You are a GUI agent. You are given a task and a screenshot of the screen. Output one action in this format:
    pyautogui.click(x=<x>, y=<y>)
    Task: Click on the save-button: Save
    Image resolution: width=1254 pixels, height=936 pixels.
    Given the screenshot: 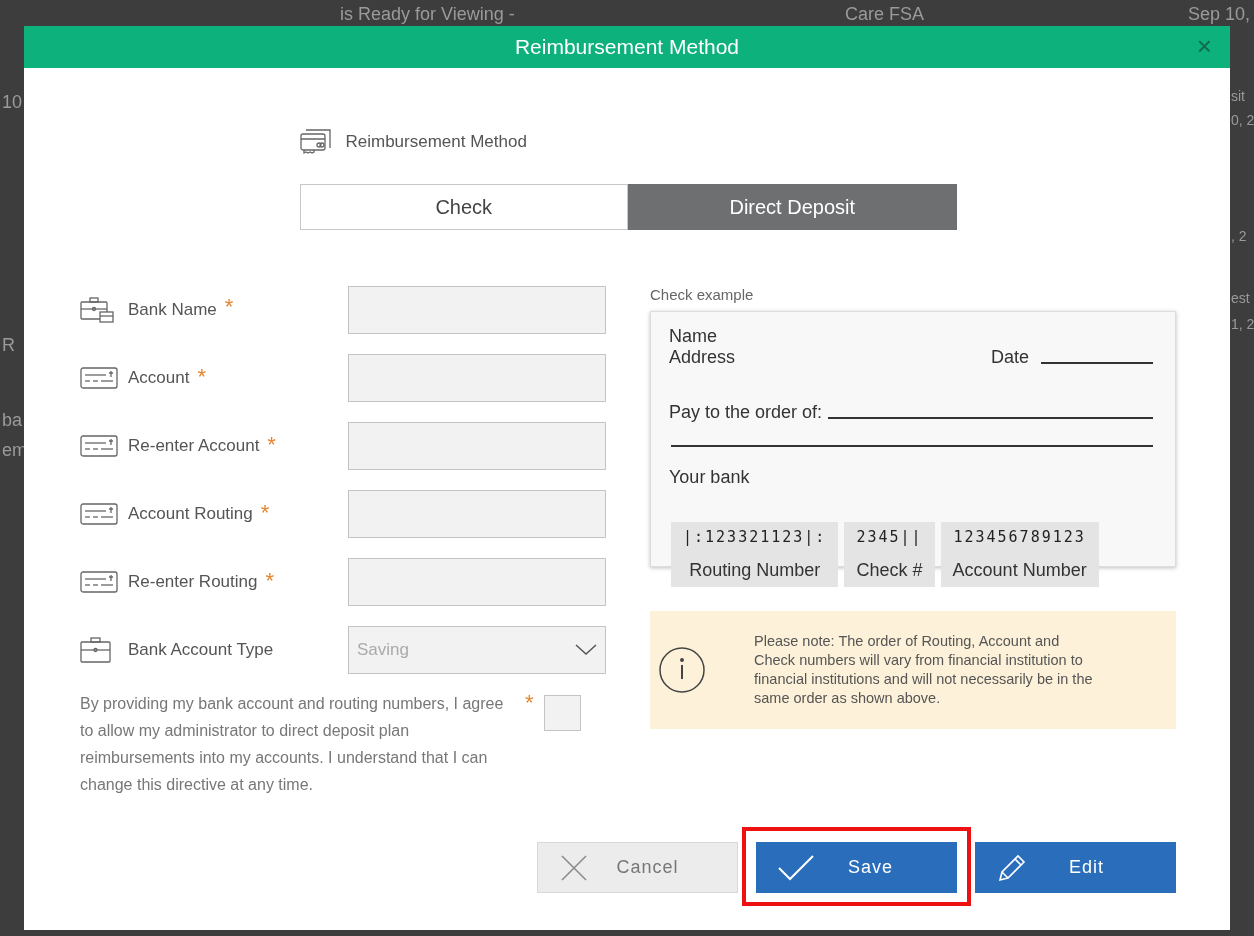 What is the action you would take?
    pyautogui.click(x=856, y=867)
    